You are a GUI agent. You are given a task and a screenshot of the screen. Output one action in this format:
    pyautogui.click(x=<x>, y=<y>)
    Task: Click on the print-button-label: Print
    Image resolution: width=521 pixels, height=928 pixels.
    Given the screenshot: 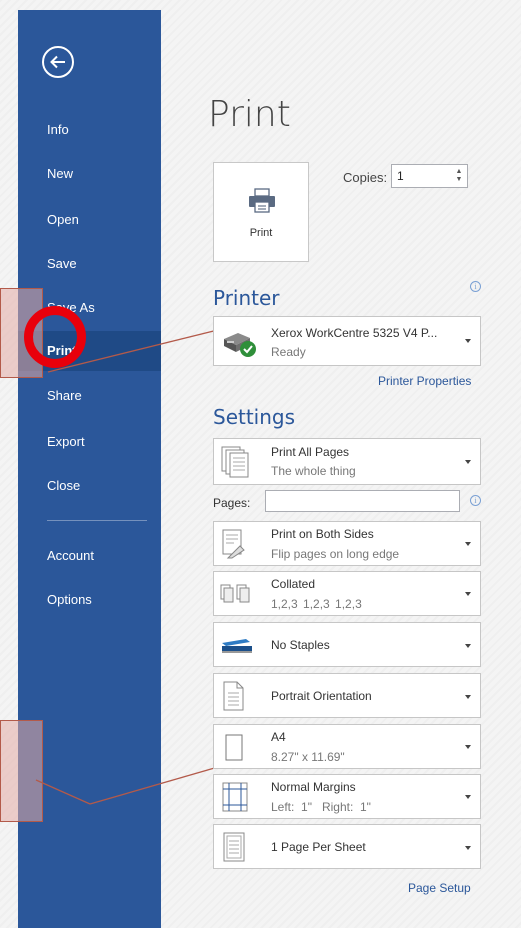 What is the action you would take?
    pyautogui.click(x=261, y=233)
    